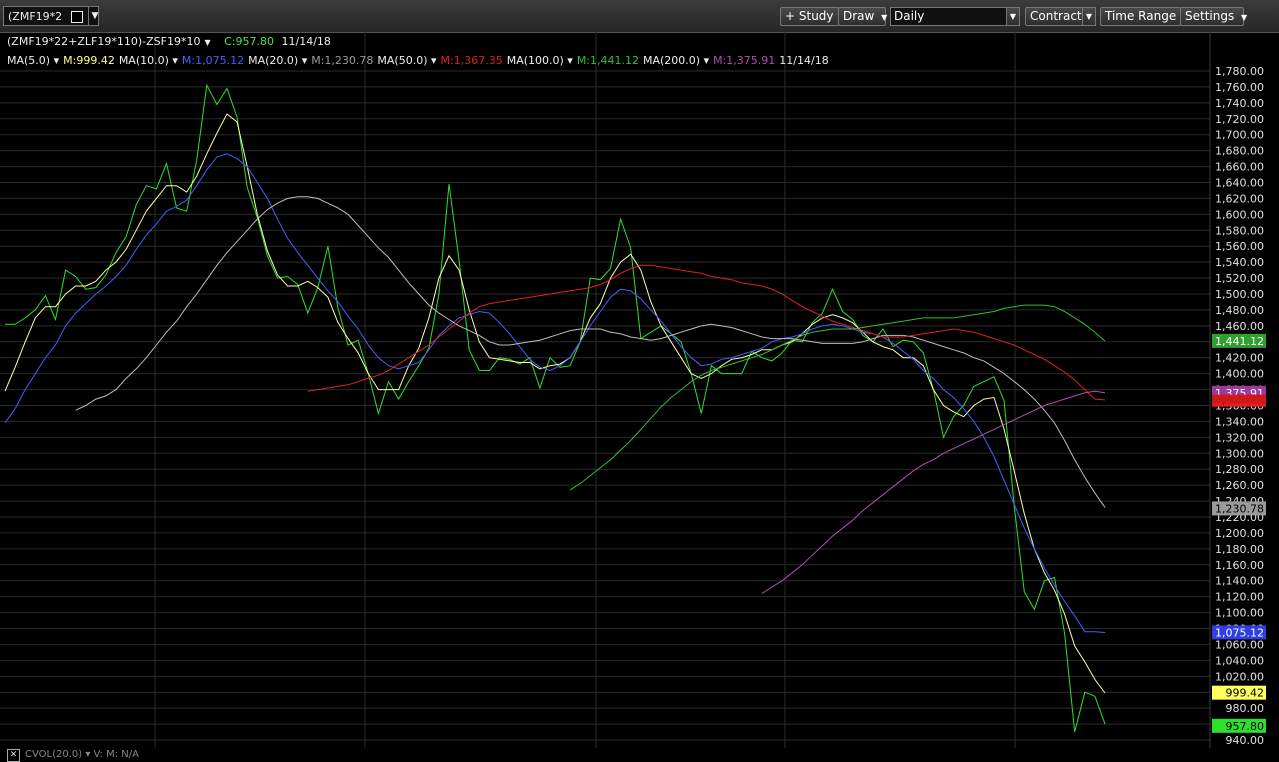 Image resolution: width=1279 pixels, height=762 pixels. I want to click on value-badge, so click(1239, 399).